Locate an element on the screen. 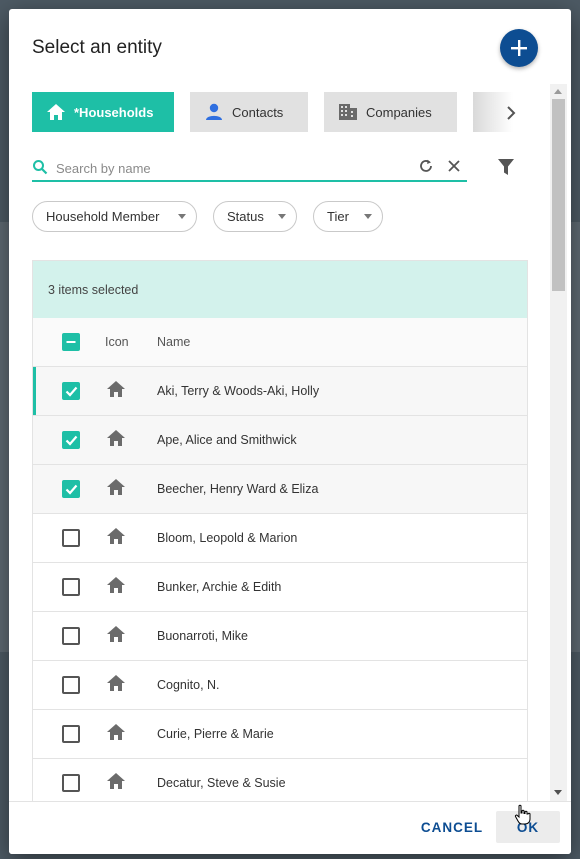 The image size is (580, 859). filter-chip-tier: Tier is located at coordinates (348, 216).